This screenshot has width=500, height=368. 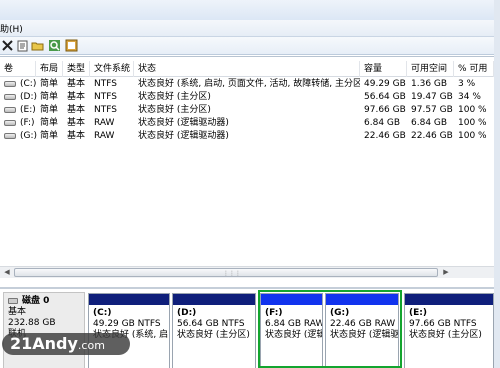 I want to click on properties-icon, so click(x=22, y=45).